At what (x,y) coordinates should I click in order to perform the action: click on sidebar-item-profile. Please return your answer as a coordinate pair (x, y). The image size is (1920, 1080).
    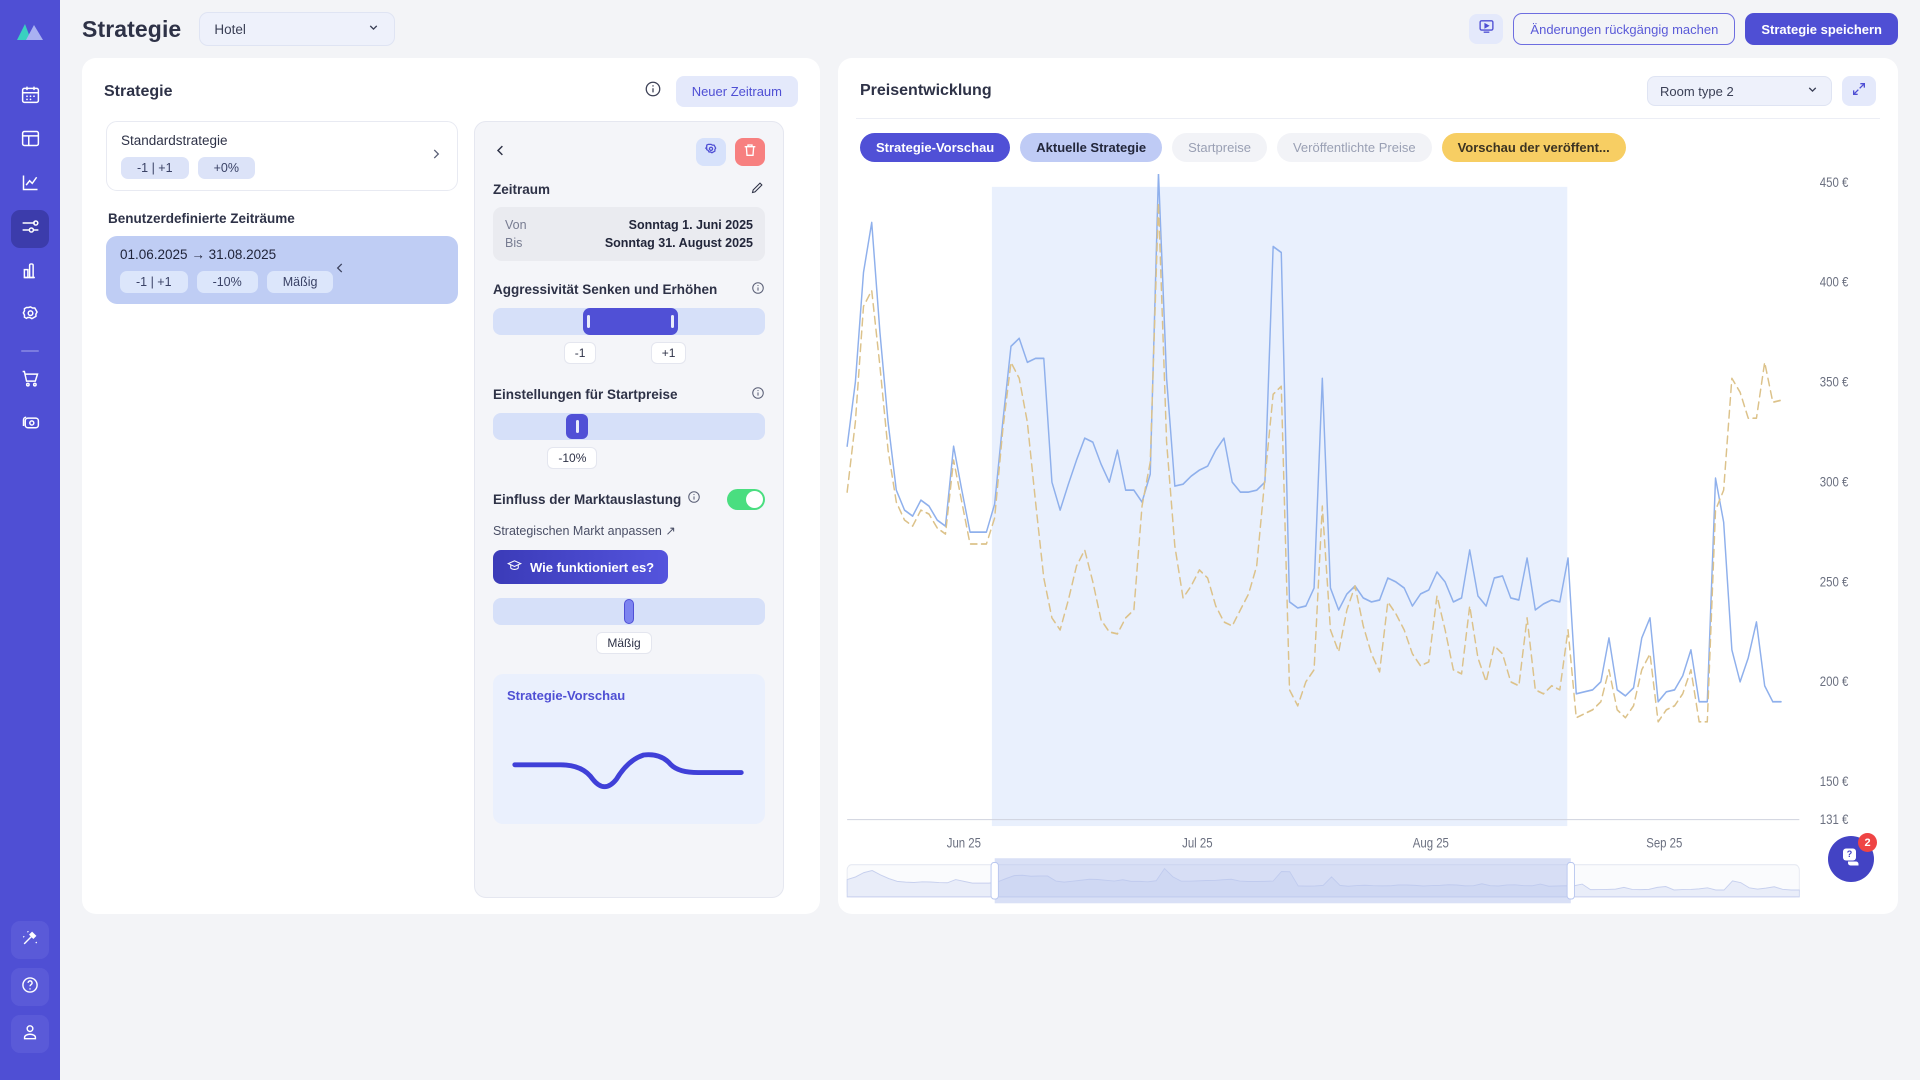
    Looking at the image, I should click on (30, 1034).